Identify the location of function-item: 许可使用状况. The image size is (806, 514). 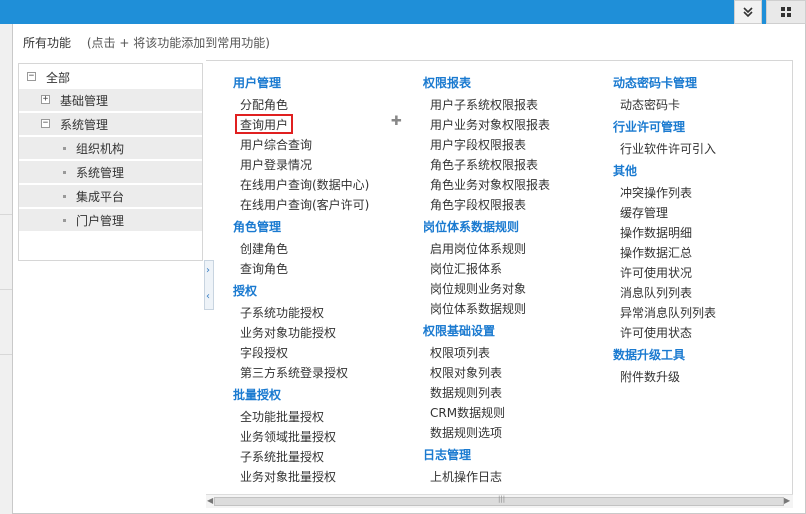
(656, 272).